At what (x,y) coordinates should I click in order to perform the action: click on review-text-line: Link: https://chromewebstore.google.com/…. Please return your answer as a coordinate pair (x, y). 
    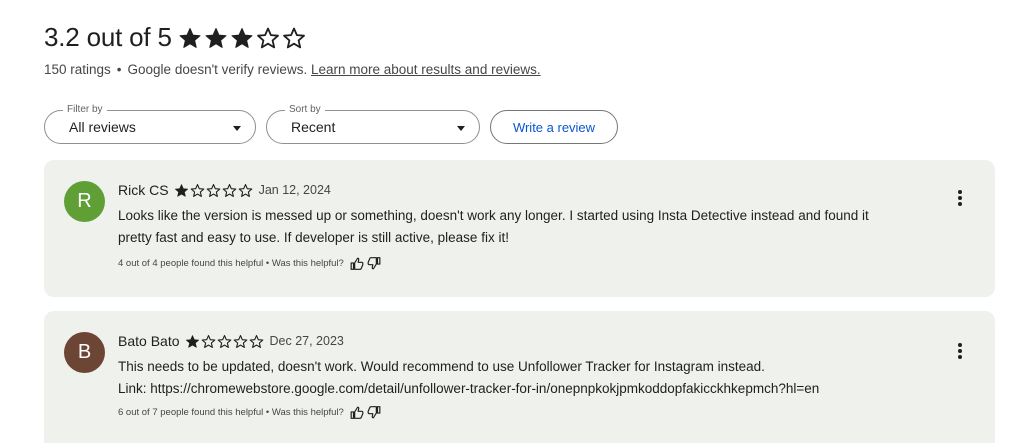
    Looking at the image, I should click on (469, 388).